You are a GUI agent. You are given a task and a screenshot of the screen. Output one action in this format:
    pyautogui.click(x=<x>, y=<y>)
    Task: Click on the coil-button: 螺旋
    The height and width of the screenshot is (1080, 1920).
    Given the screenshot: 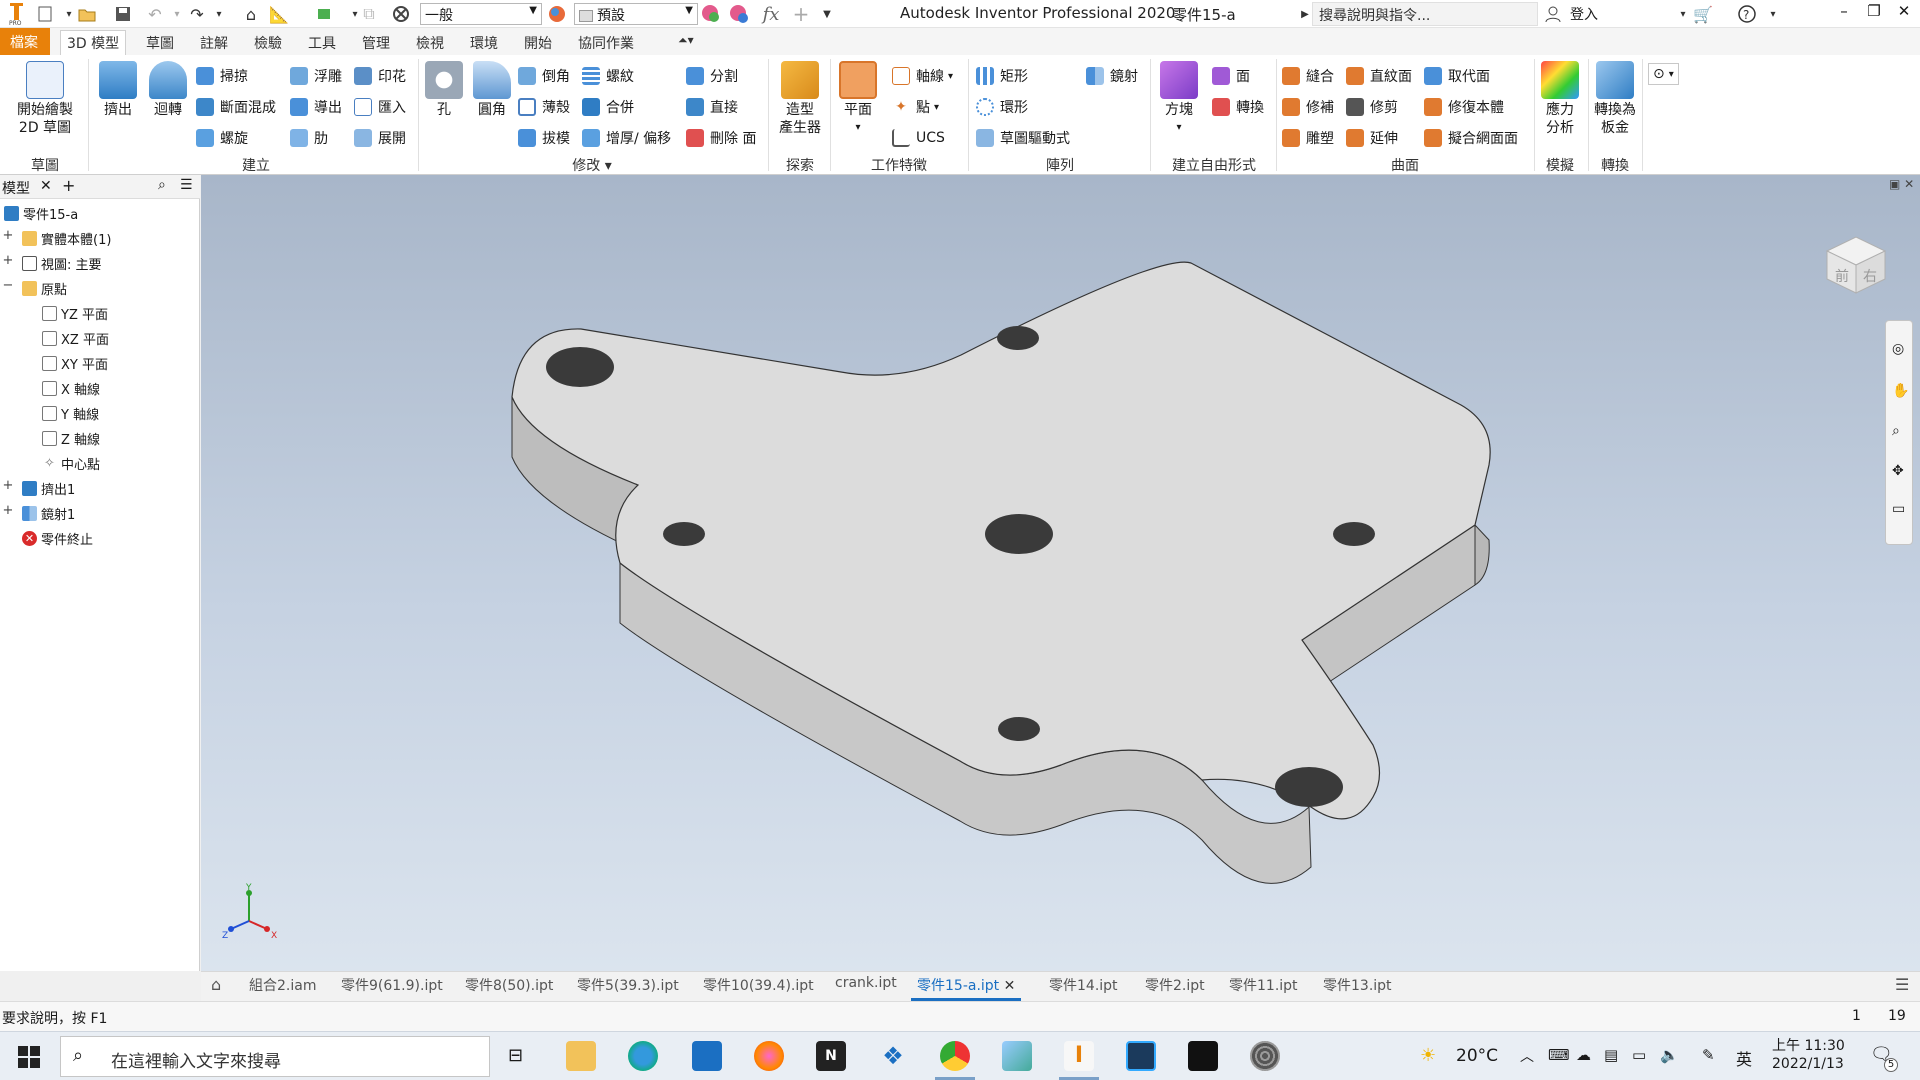 What is the action you would take?
    pyautogui.click(x=222, y=138)
    